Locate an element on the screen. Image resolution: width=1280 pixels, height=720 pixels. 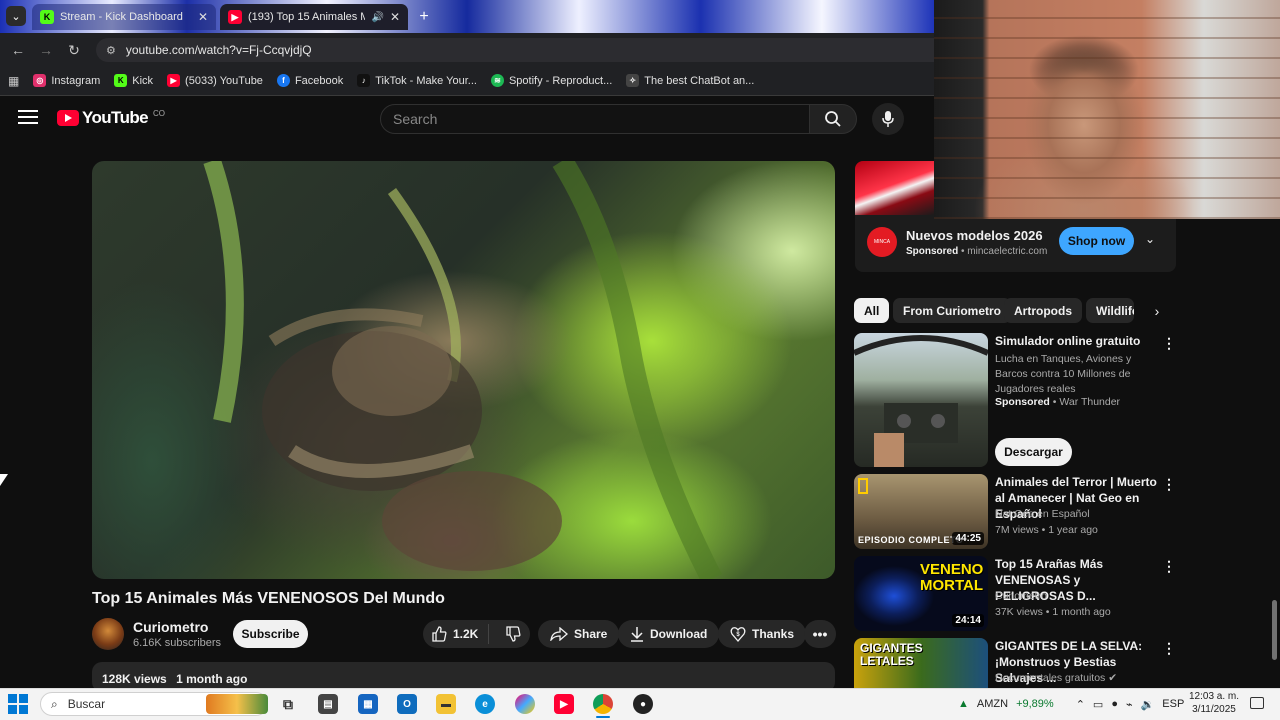
rec-thumbnail: EPISODIO COMPLETO 44:25 is located at coordinates (921, 511).